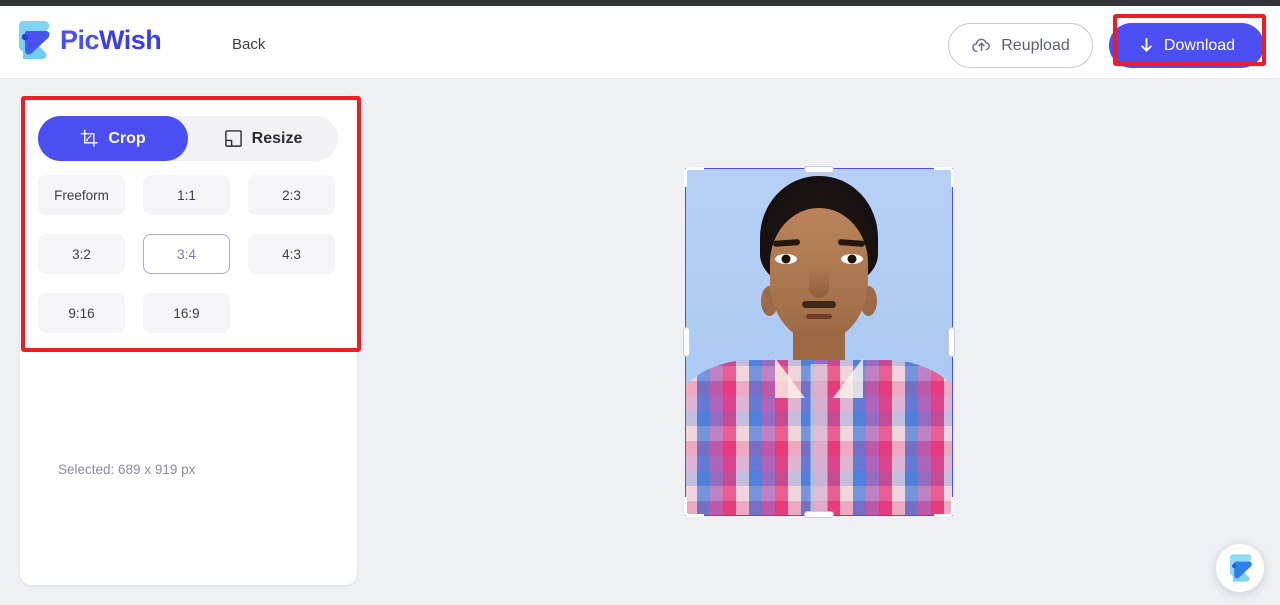 Image resolution: width=1280 pixels, height=605 pixels. What do you see at coordinates (819, 304) in the screenshot?
I see `photo-mustache` at bounding box center [819, 304].